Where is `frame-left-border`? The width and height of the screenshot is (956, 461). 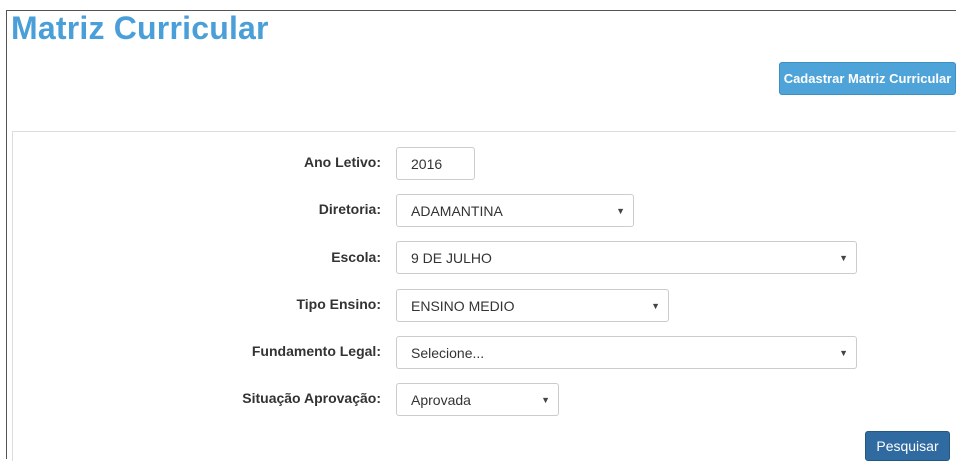 frame-left-border is located at coordinates (6, 234).